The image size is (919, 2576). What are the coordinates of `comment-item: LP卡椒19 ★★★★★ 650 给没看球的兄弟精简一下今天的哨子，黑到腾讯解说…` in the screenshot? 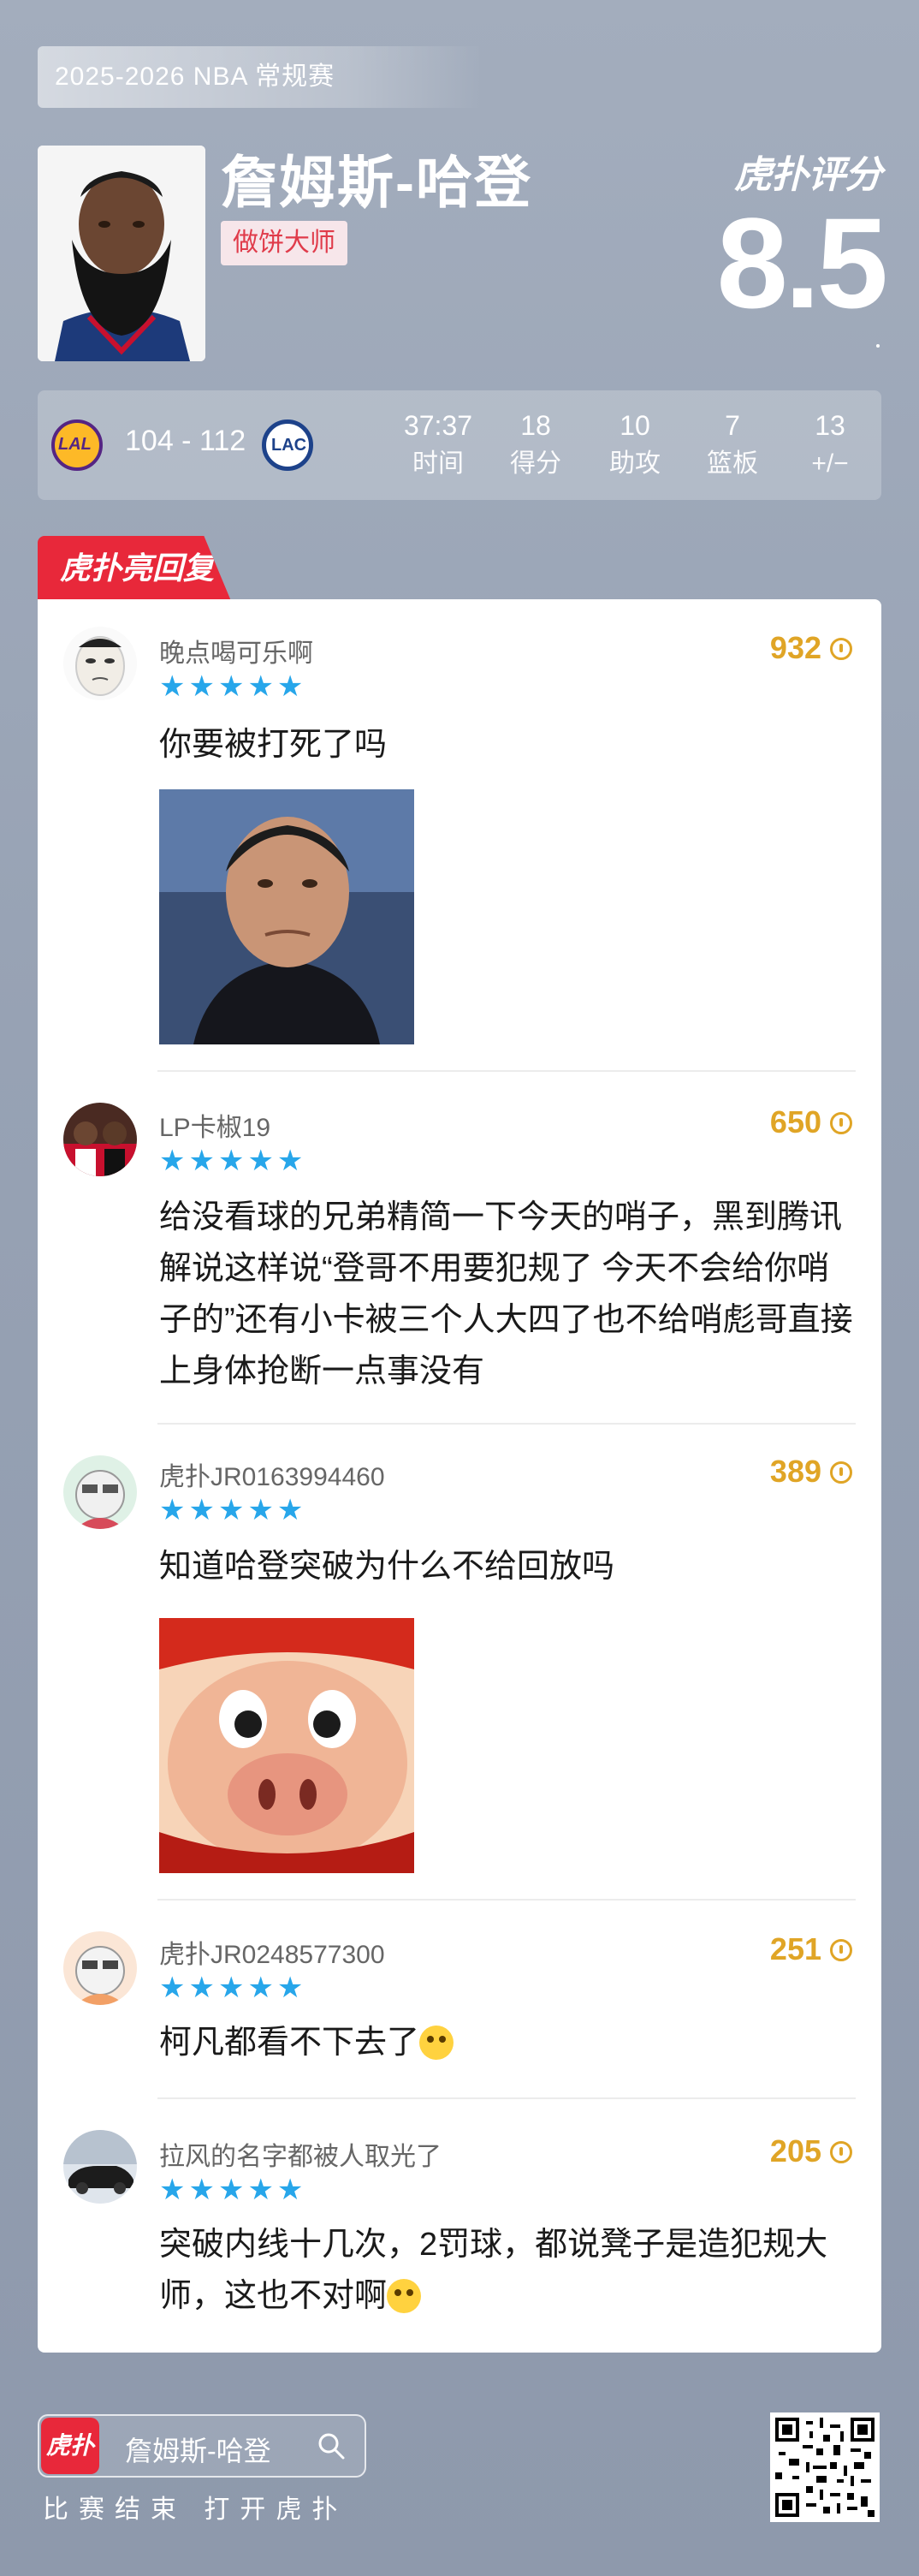 It's located at (459, 1248).